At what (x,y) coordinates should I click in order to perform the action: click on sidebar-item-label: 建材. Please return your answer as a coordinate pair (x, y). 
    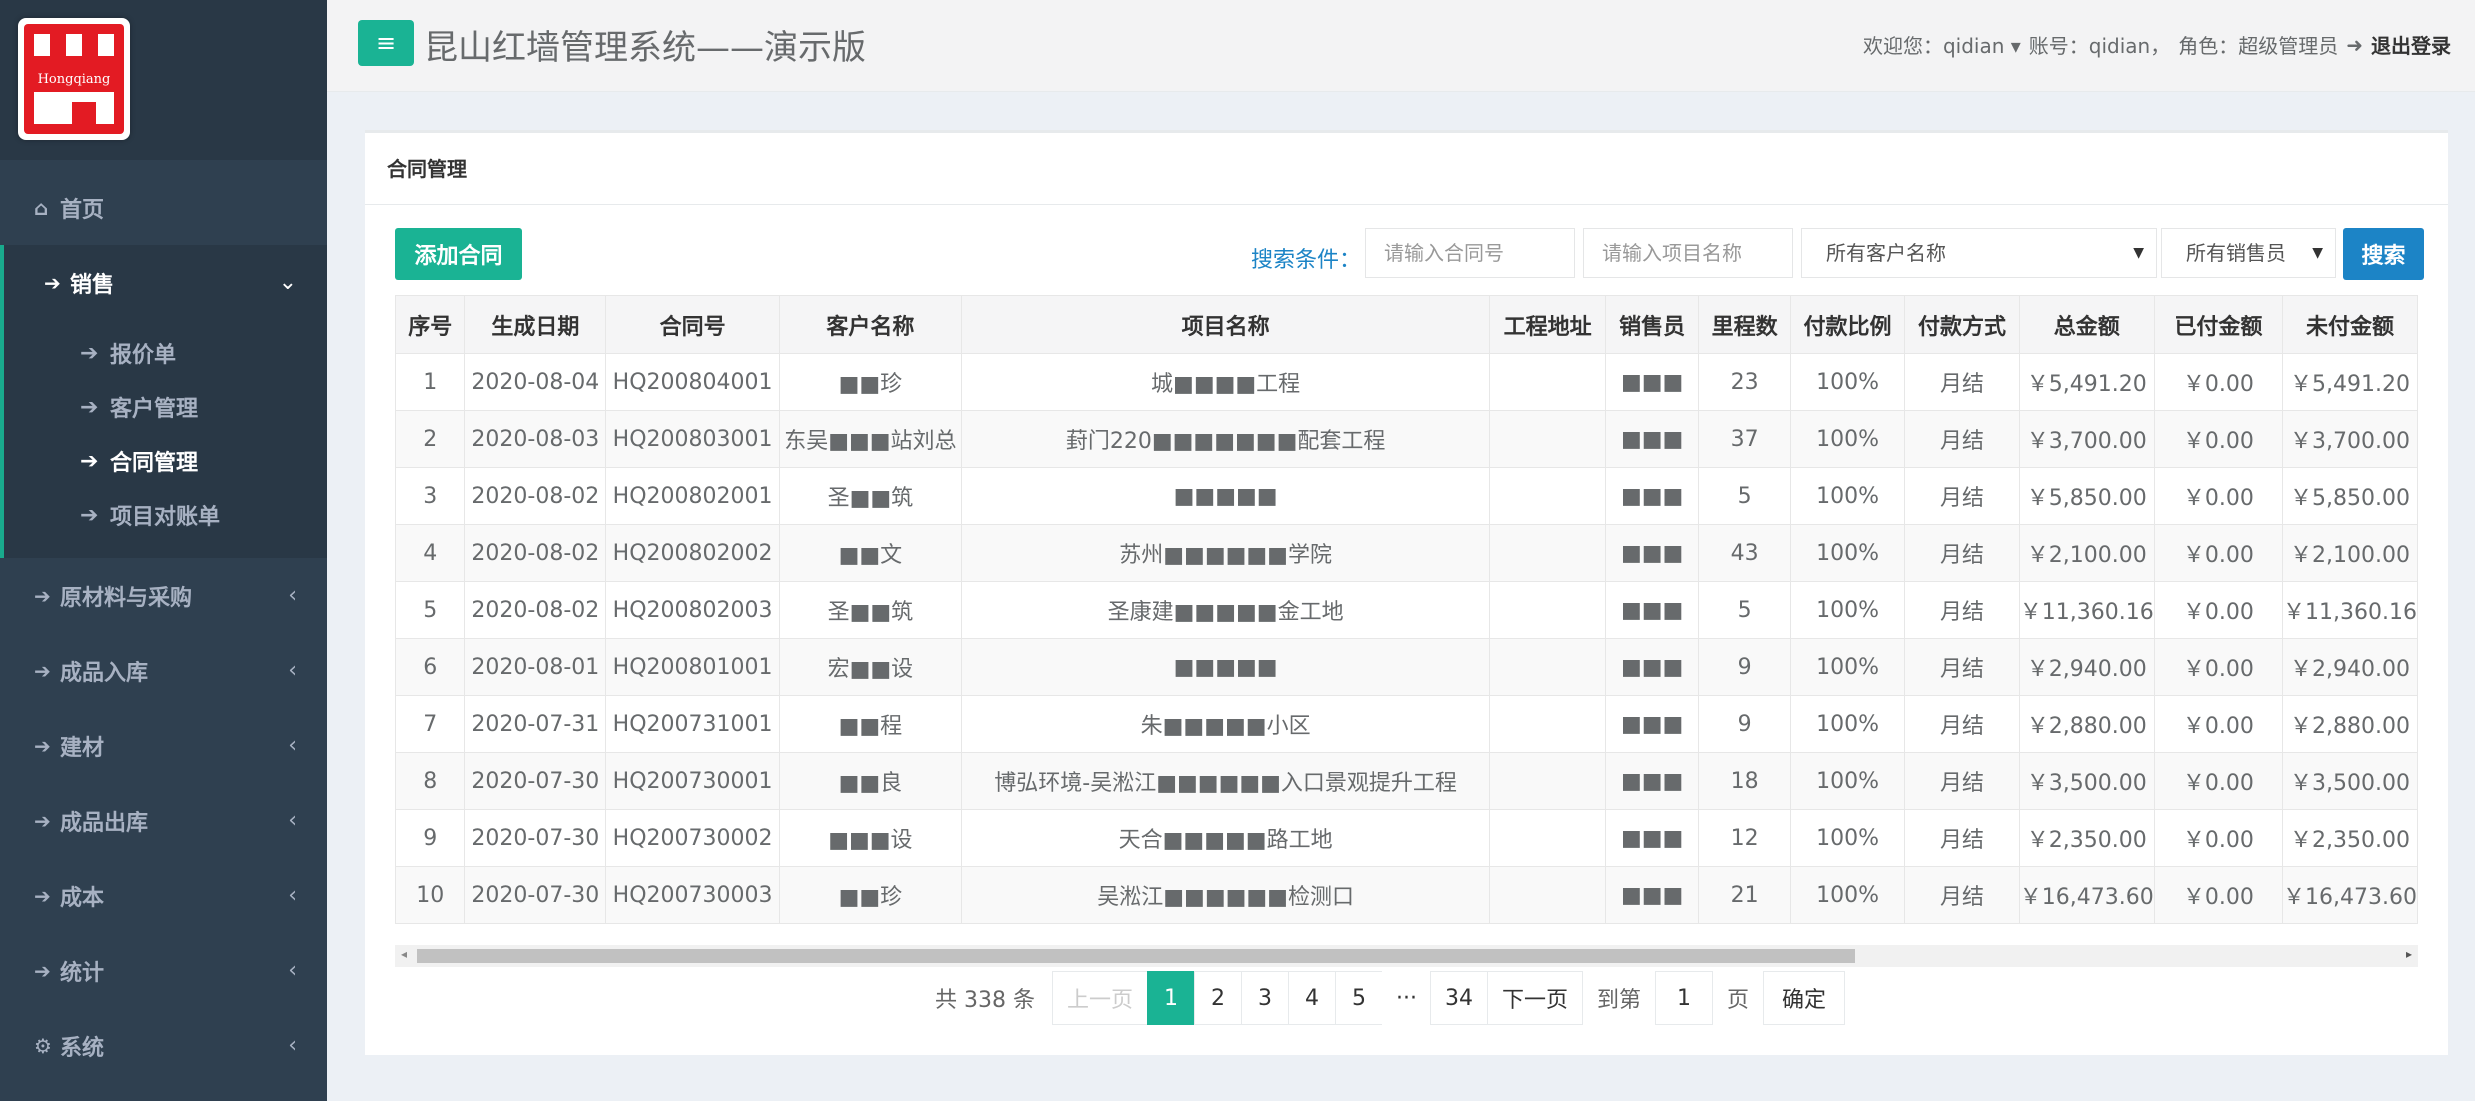
    Looking at the image, I should click on (82, 748).